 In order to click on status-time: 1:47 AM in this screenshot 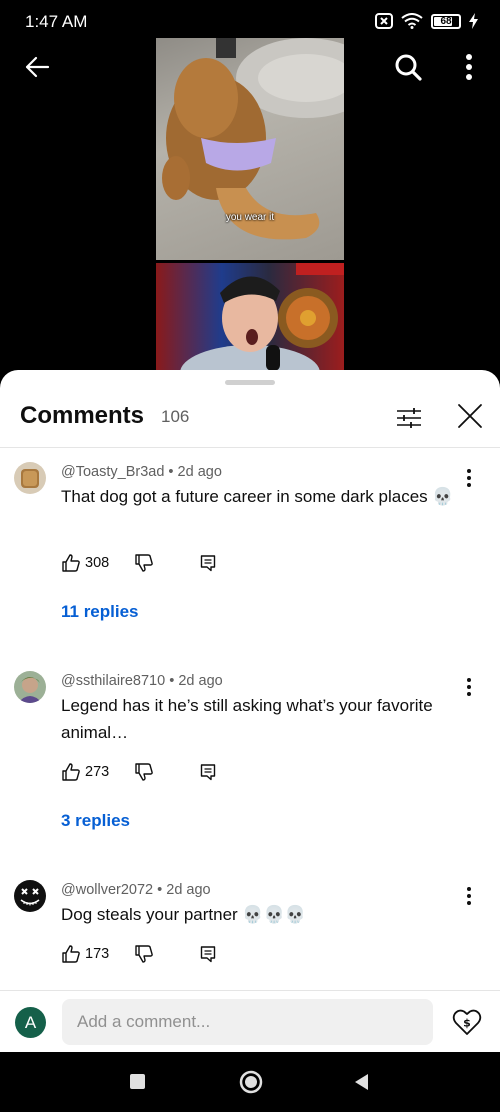, I will do `click(56, 21)`.